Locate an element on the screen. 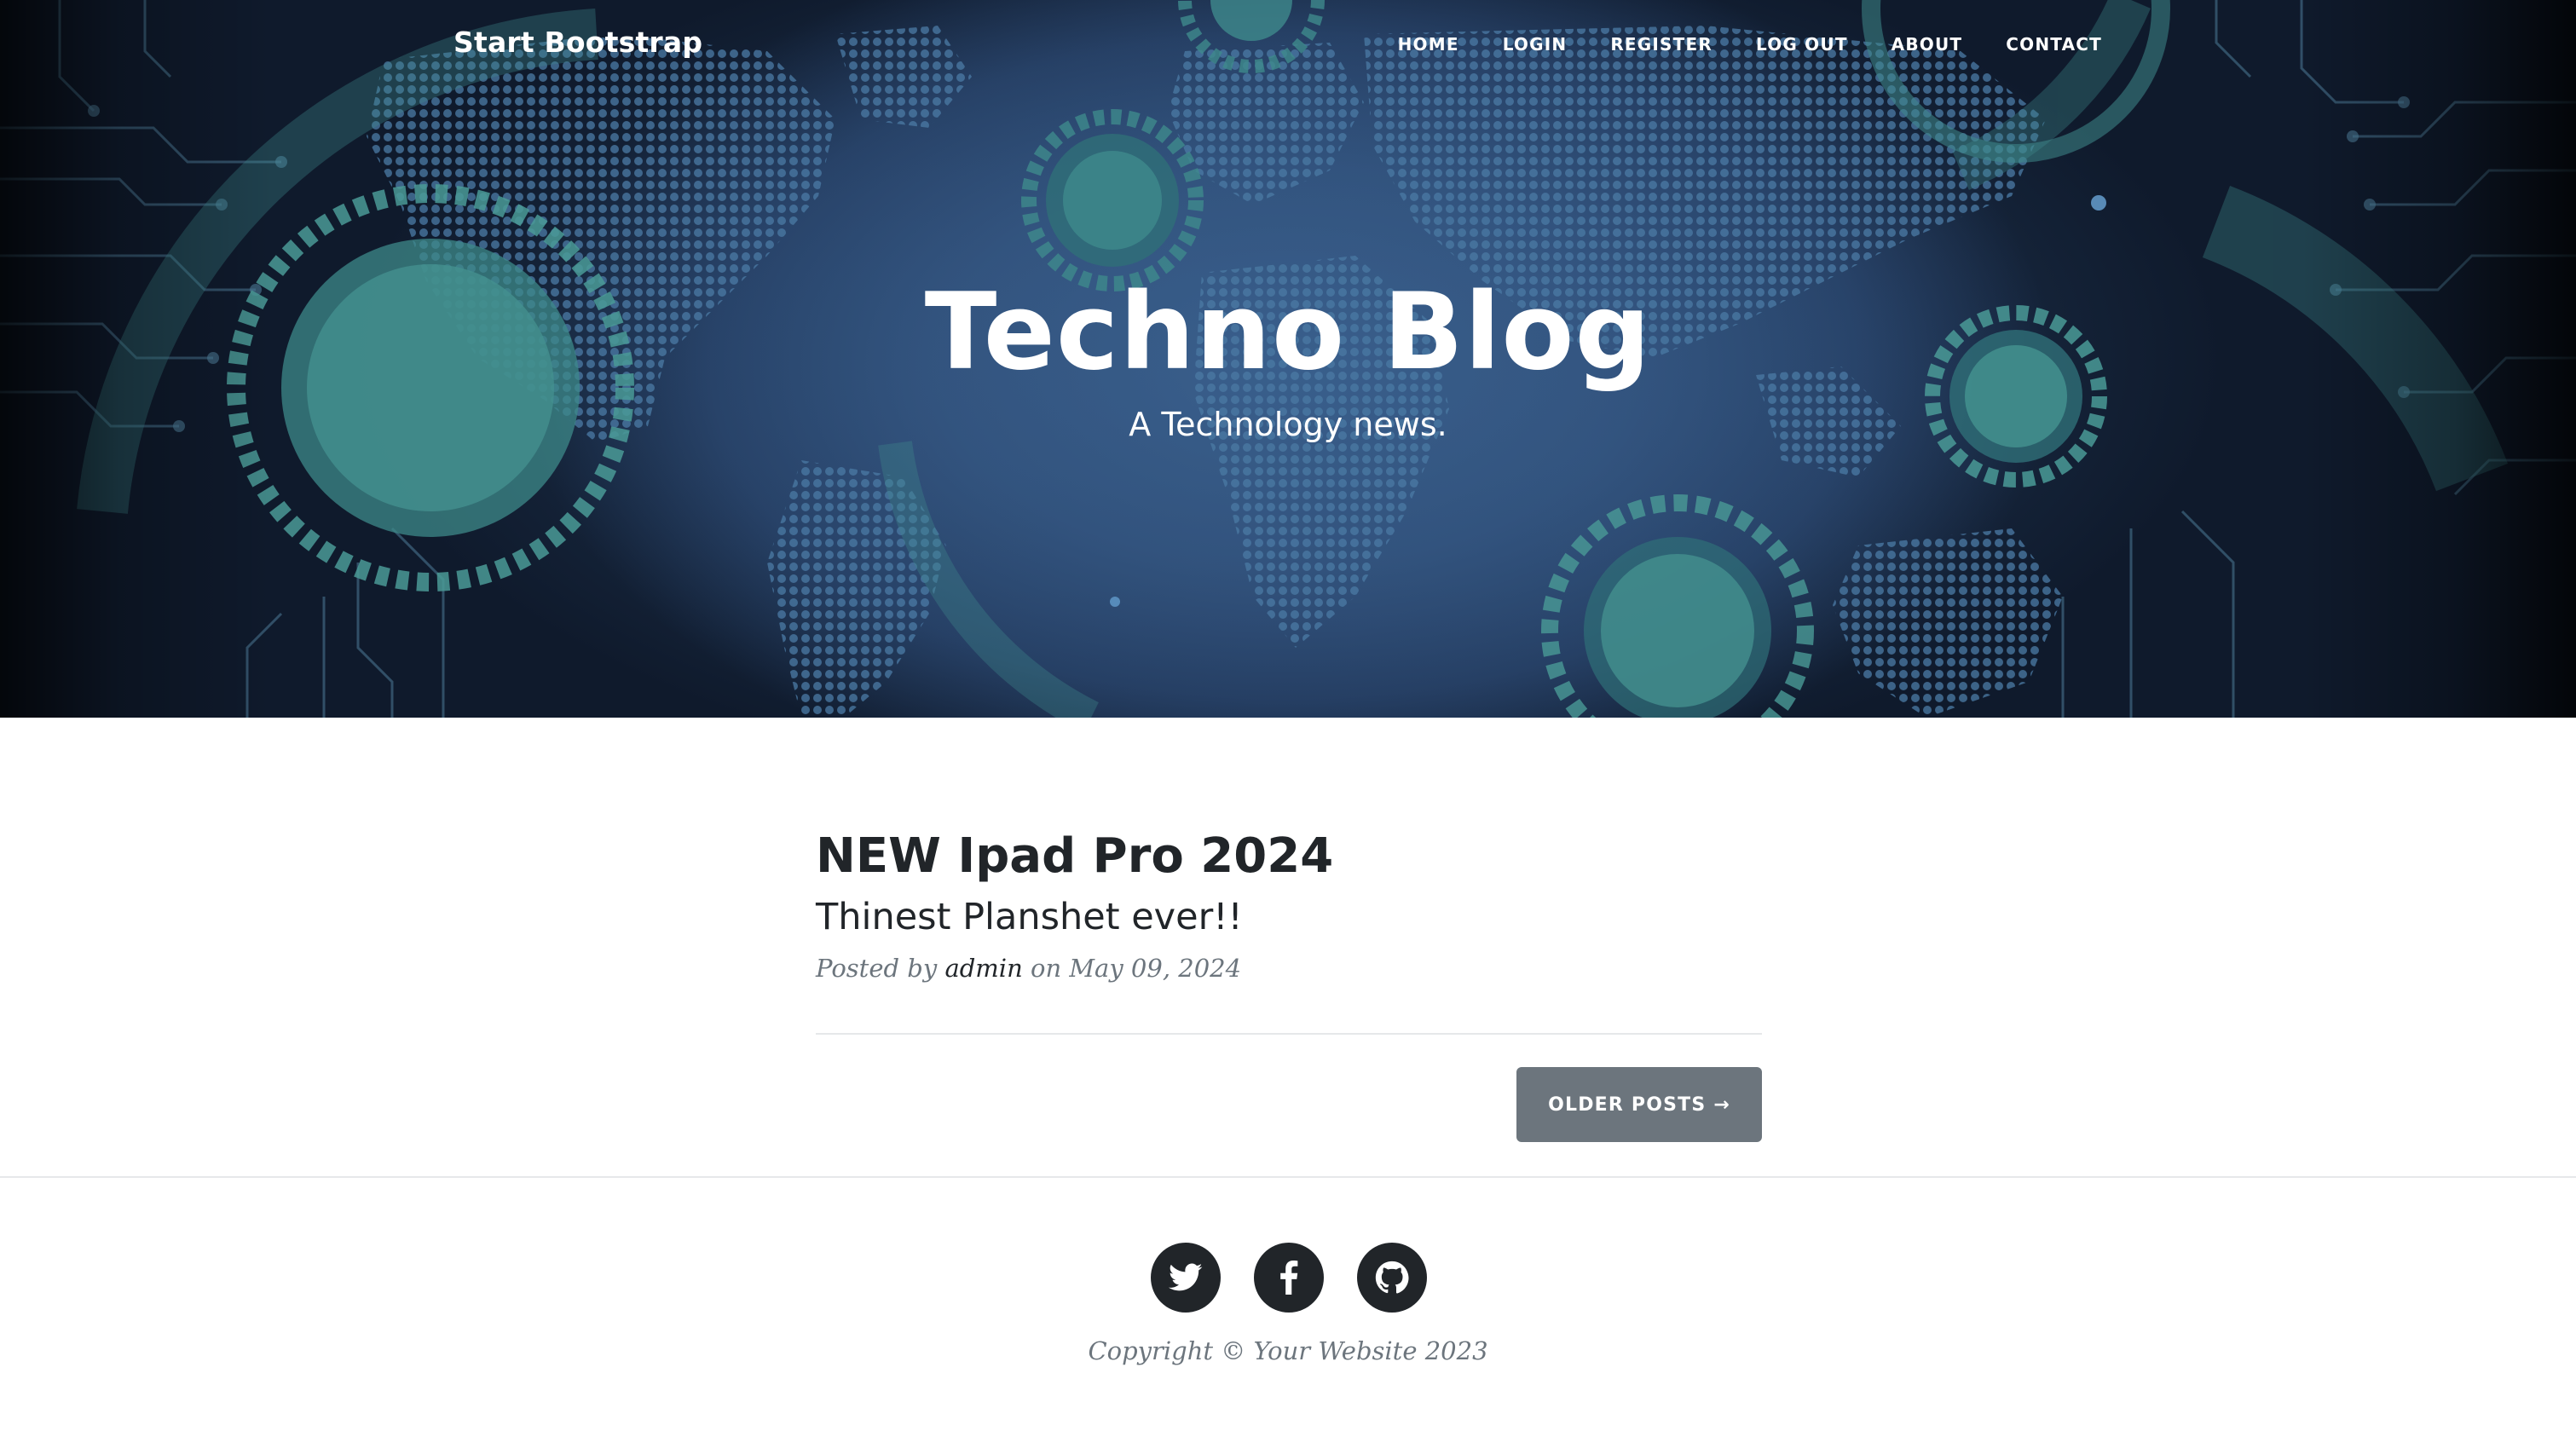  site-subtitle: A Technology news. is located at coordinates (1288, 424).